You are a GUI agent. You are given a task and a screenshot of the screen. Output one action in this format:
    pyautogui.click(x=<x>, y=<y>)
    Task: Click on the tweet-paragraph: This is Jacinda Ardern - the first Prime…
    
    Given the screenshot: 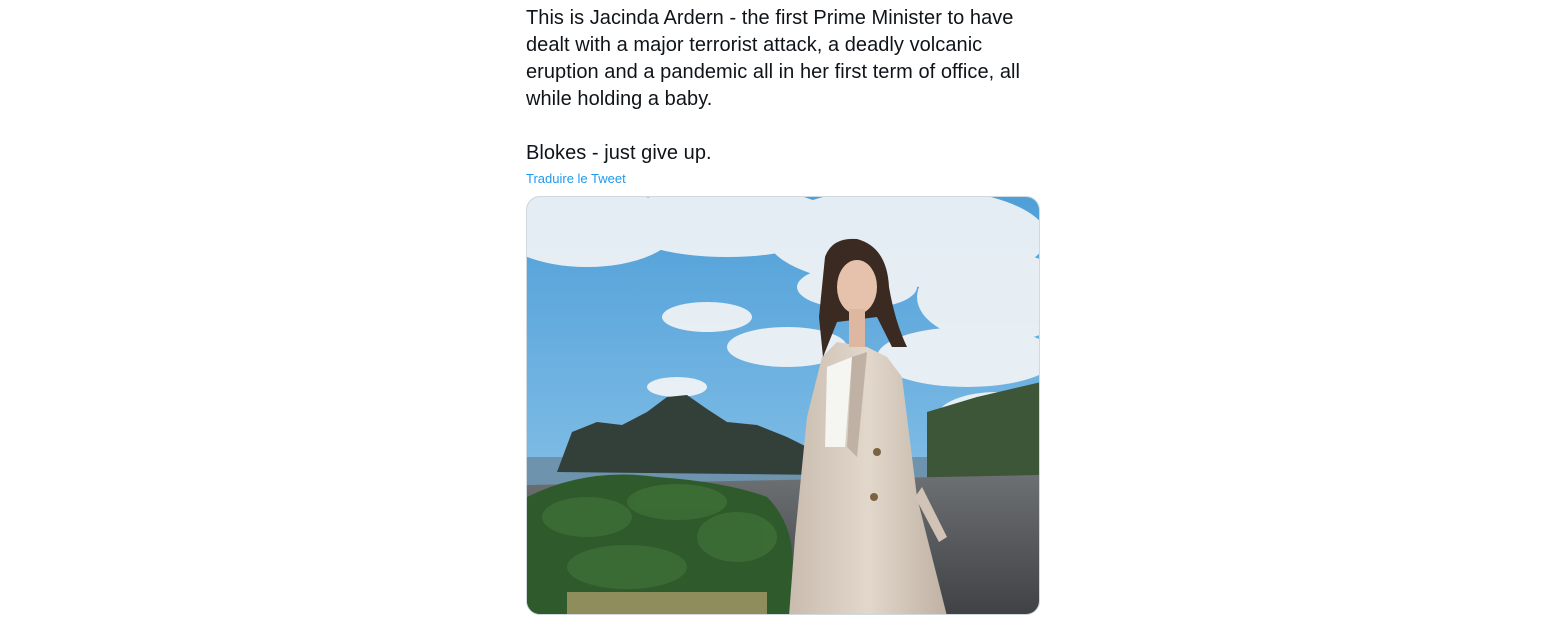 What is the action you would take?
    pyautogui.click(x=773, y=58)
    